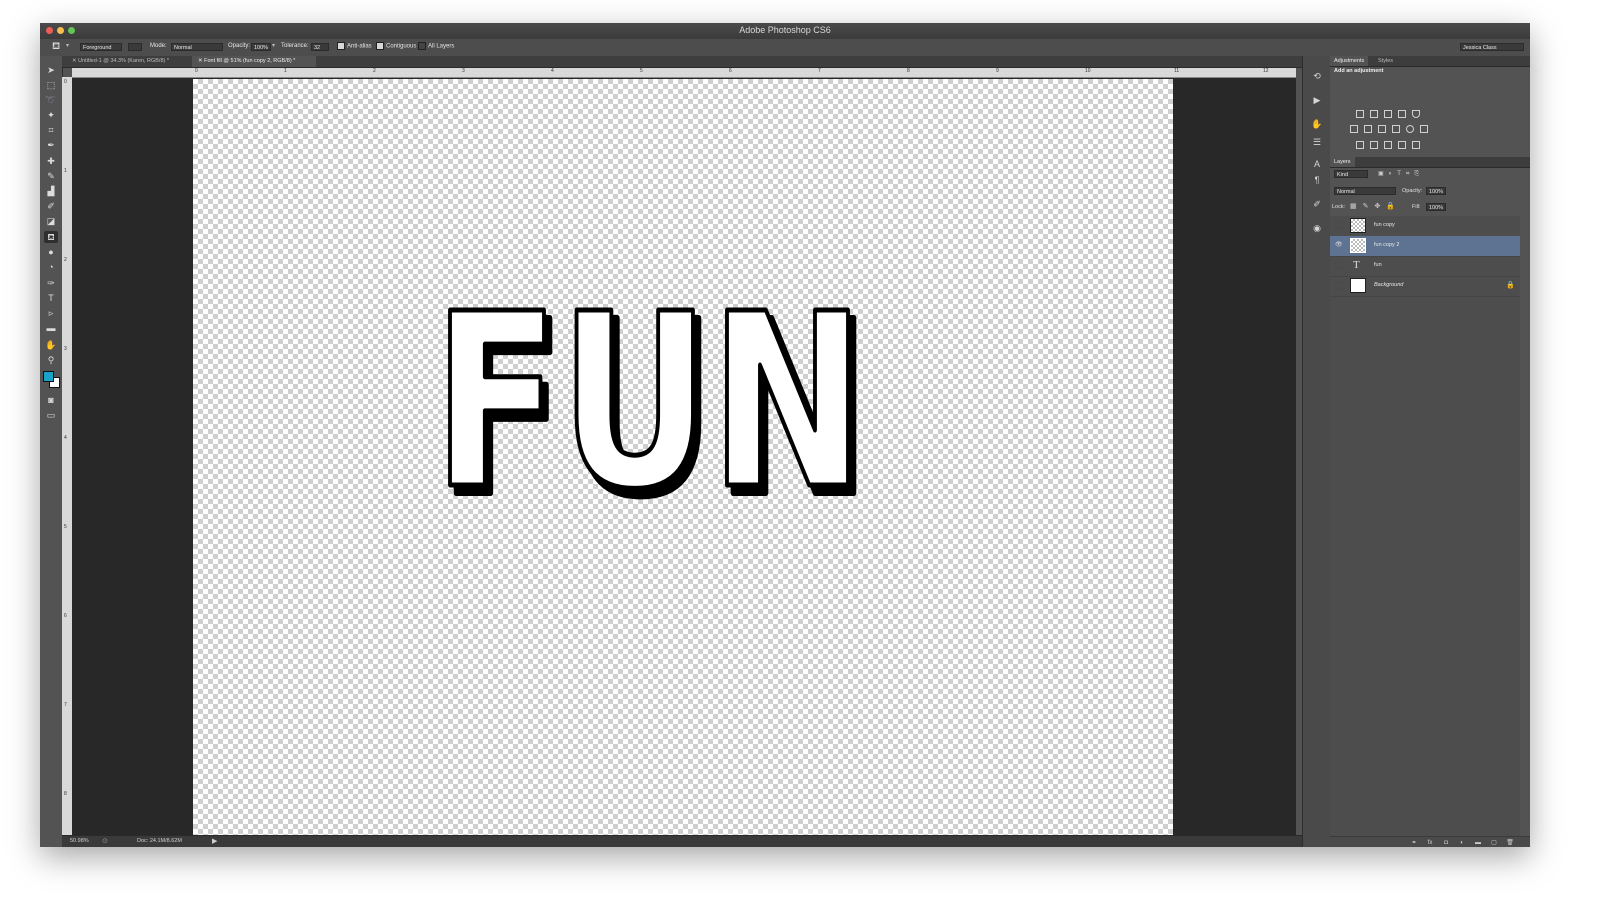 The width and height of the screenshot is (1600, 916). I want to click on lasso-tool-icon: ➰, so click(51, 100).